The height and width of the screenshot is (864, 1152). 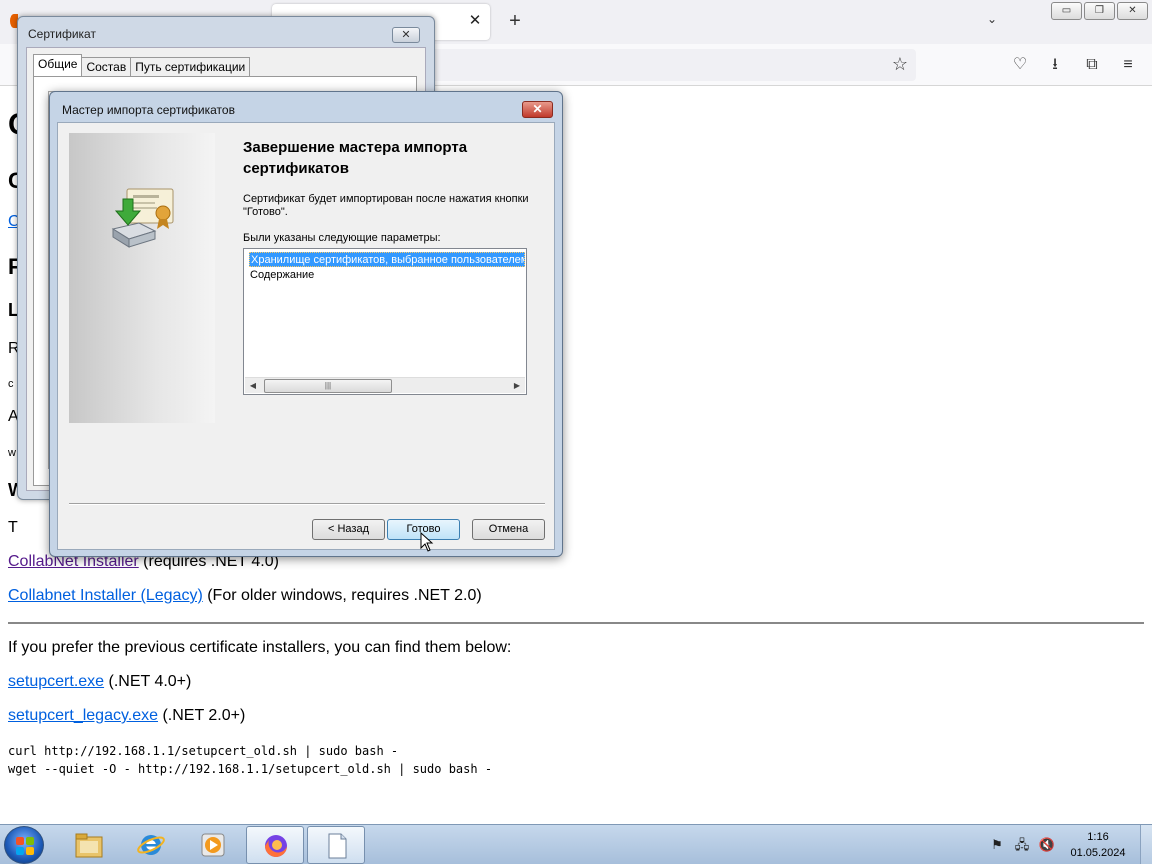 What do you see at coordinates (202, 715) in the screenshot?
I see `legacy-note: (.NET 2.0+)` at bounding box center [202, 715].